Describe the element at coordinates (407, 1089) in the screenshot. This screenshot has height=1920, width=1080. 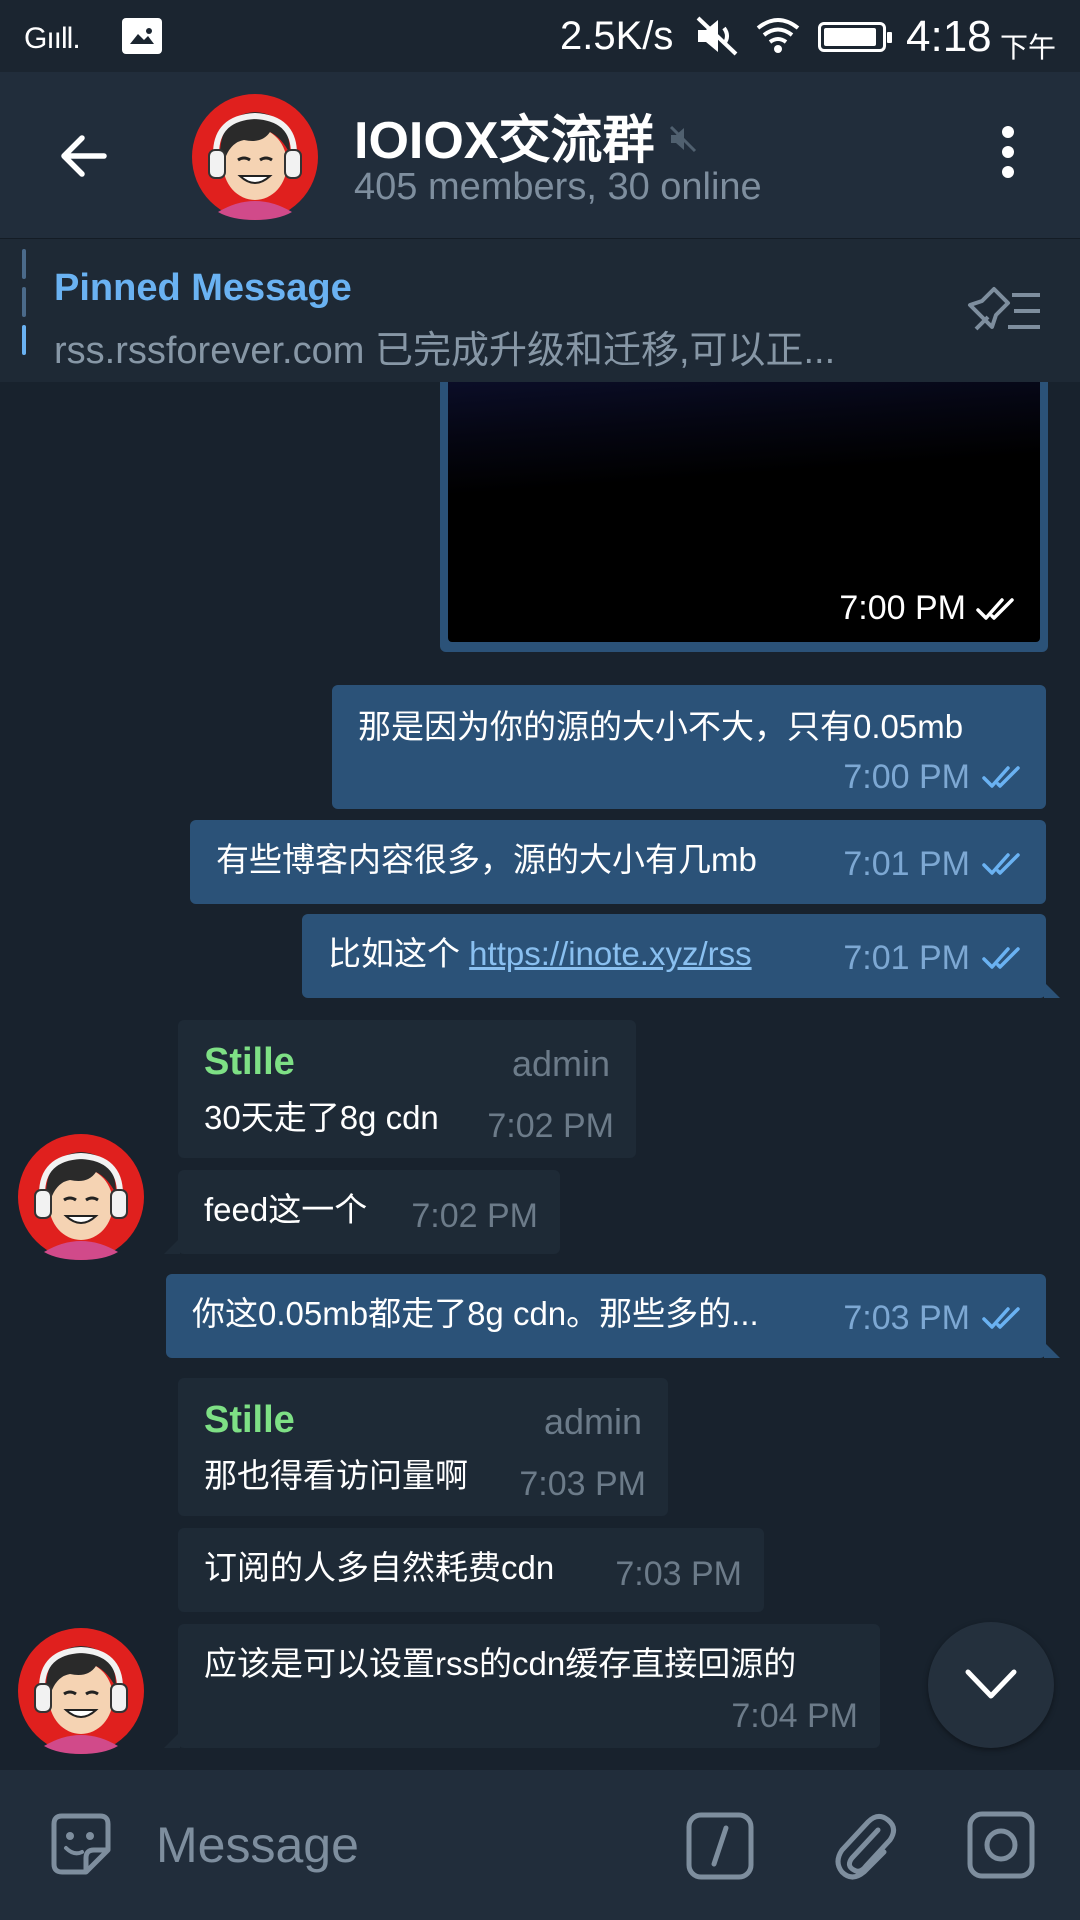
I see `message-bubble-incoming: Stille admin 30天走了8g cdn 7:02 PM` at that location.